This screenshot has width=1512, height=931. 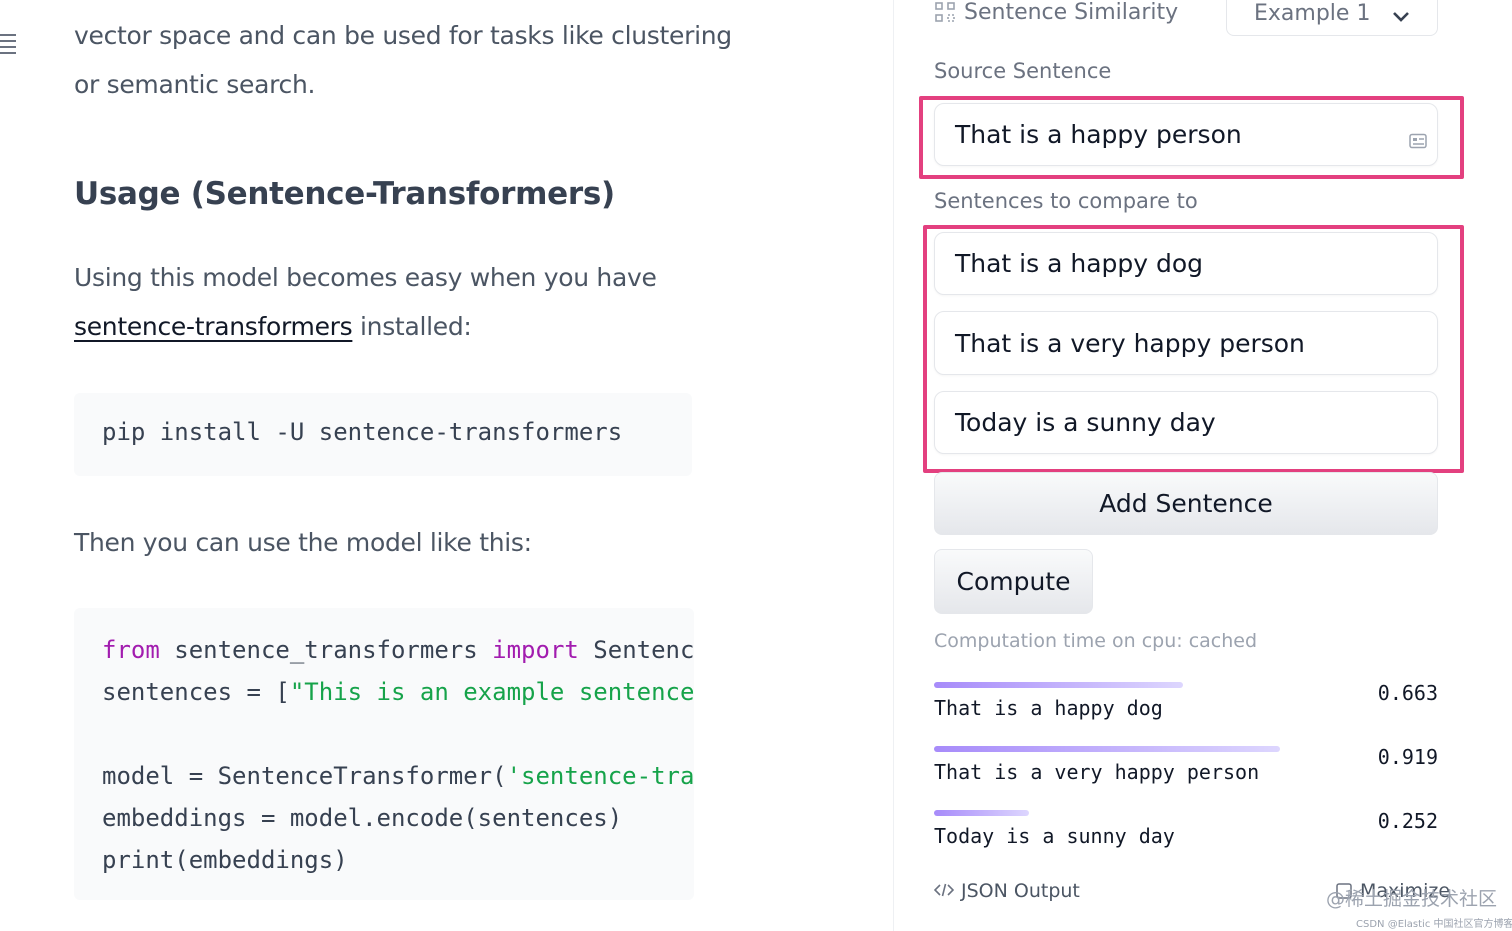 What do you see at coordinates (1054, 836) in the screenshot?
I see `result-label: Today is a sunny day` at bounding box center [1054, 836].